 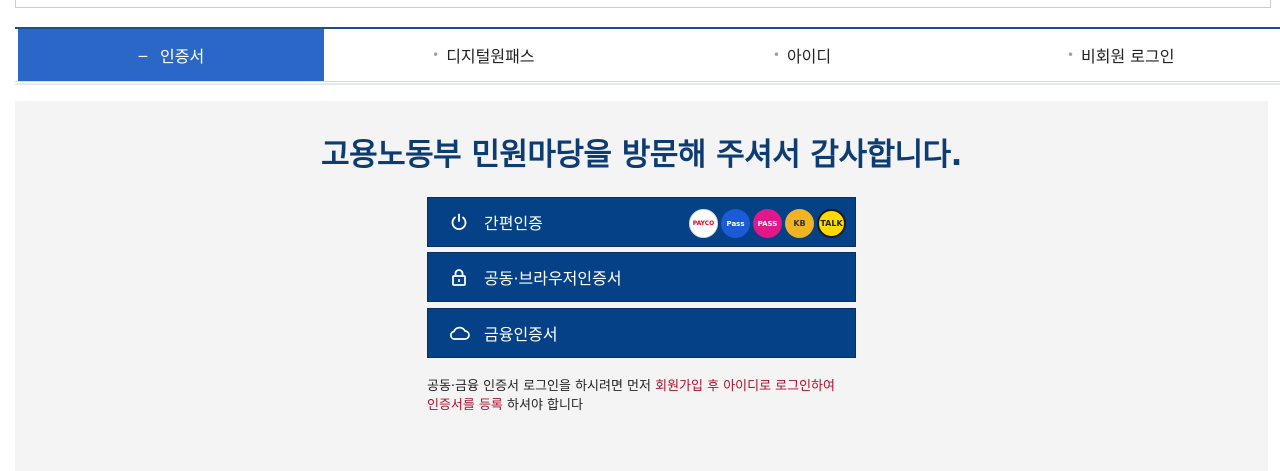 What do you see at coordinates (641, 155) in the screenshot?
I see `page-title: 고용노동부 민원마당을 방문해 주셔서 감사합니다.` at bounding box center [641, 155].